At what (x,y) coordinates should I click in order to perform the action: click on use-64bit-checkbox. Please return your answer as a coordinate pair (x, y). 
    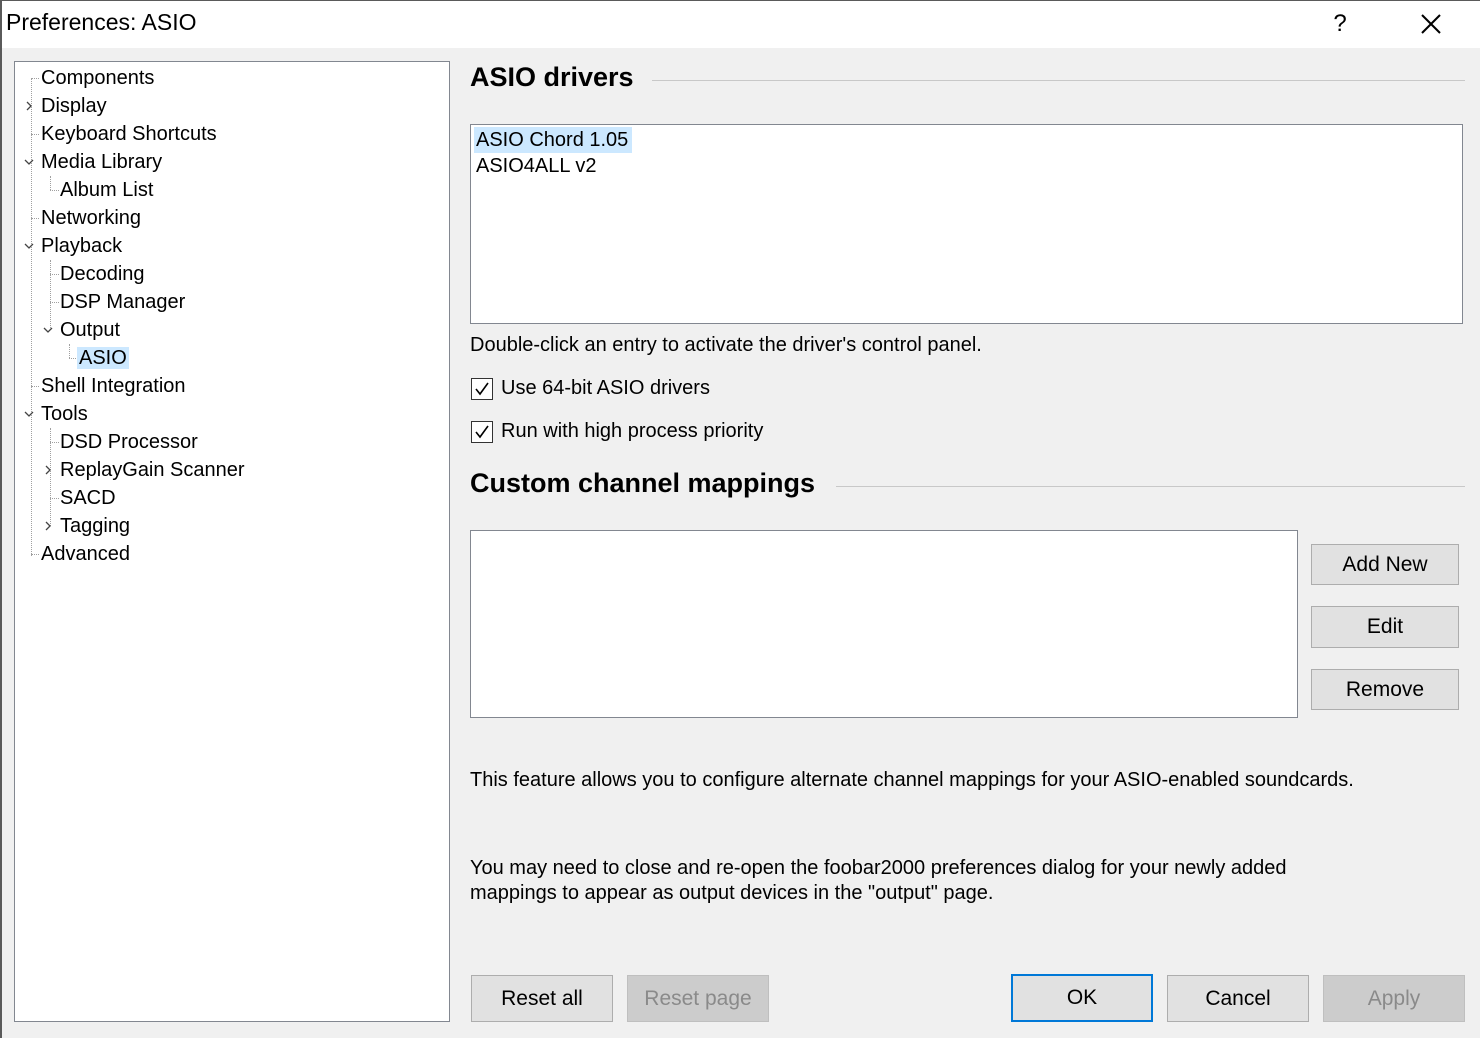
    Looking at the image, I should click on (482, 389).